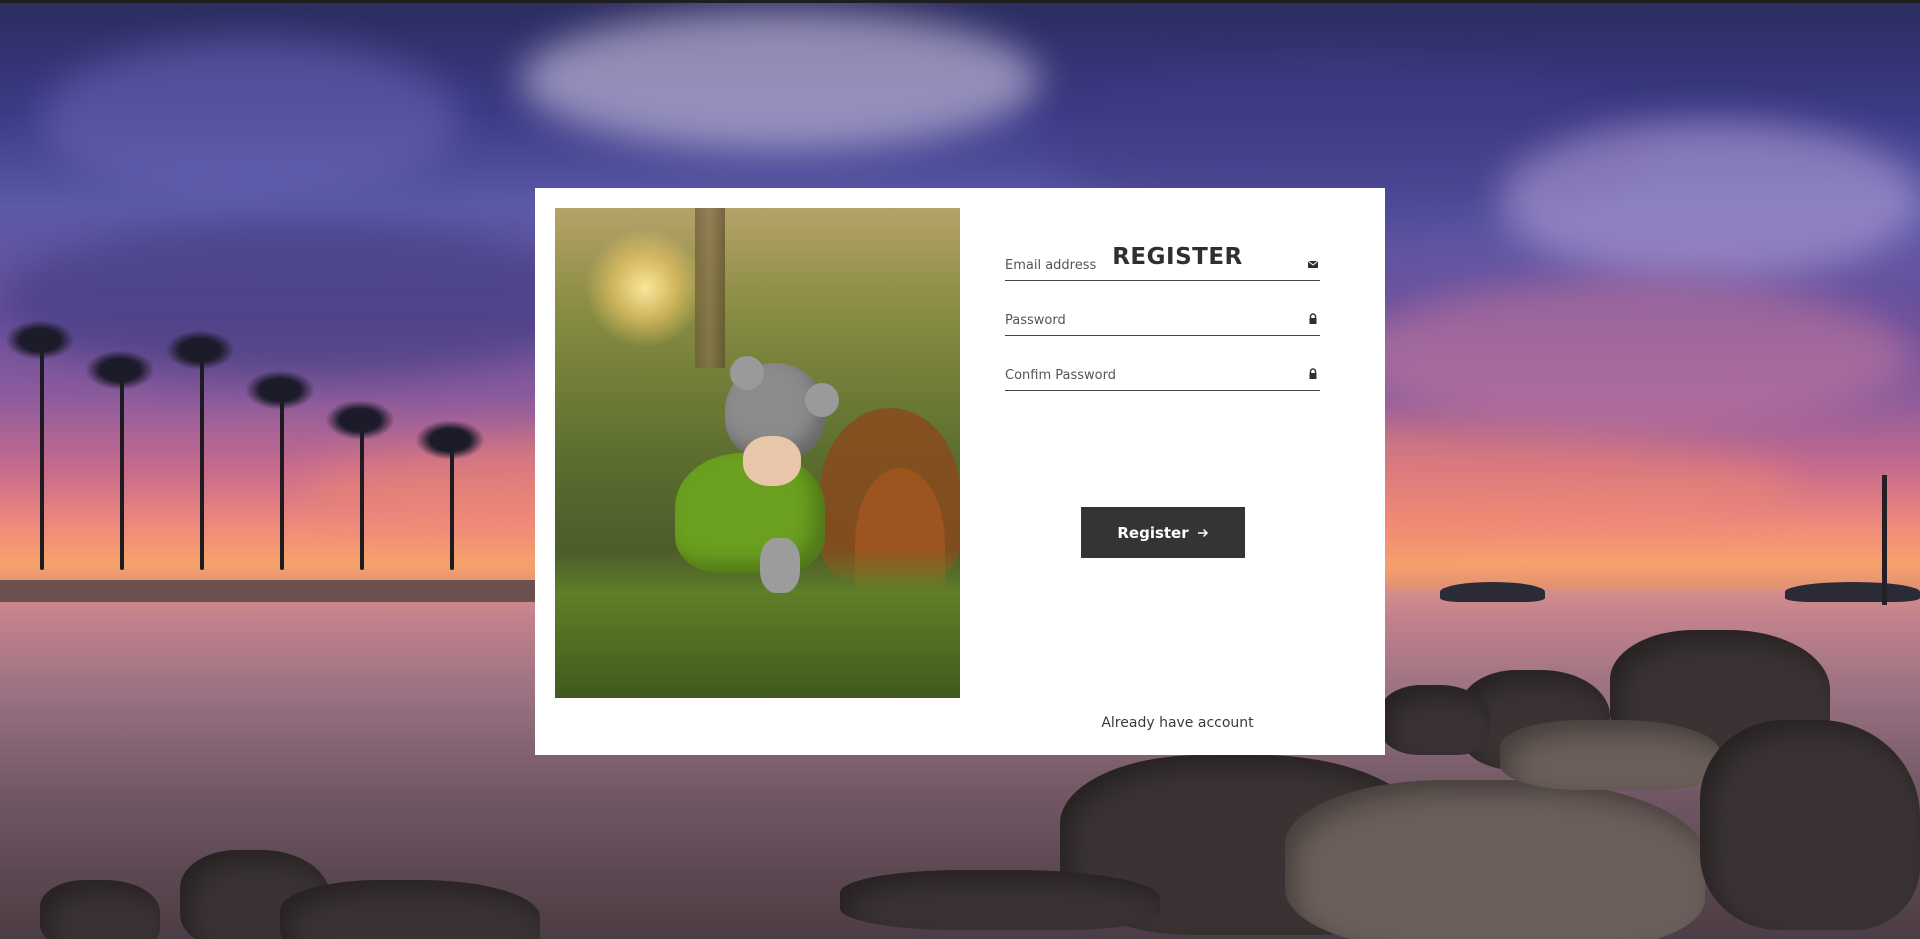 The height and width of the screenshot is (939, 1920). What do you see at coordinates (1060, 375) in the screenshot?
I see `confirm-password-placeholder: Confim Password` at bounding box center [1060, 375].